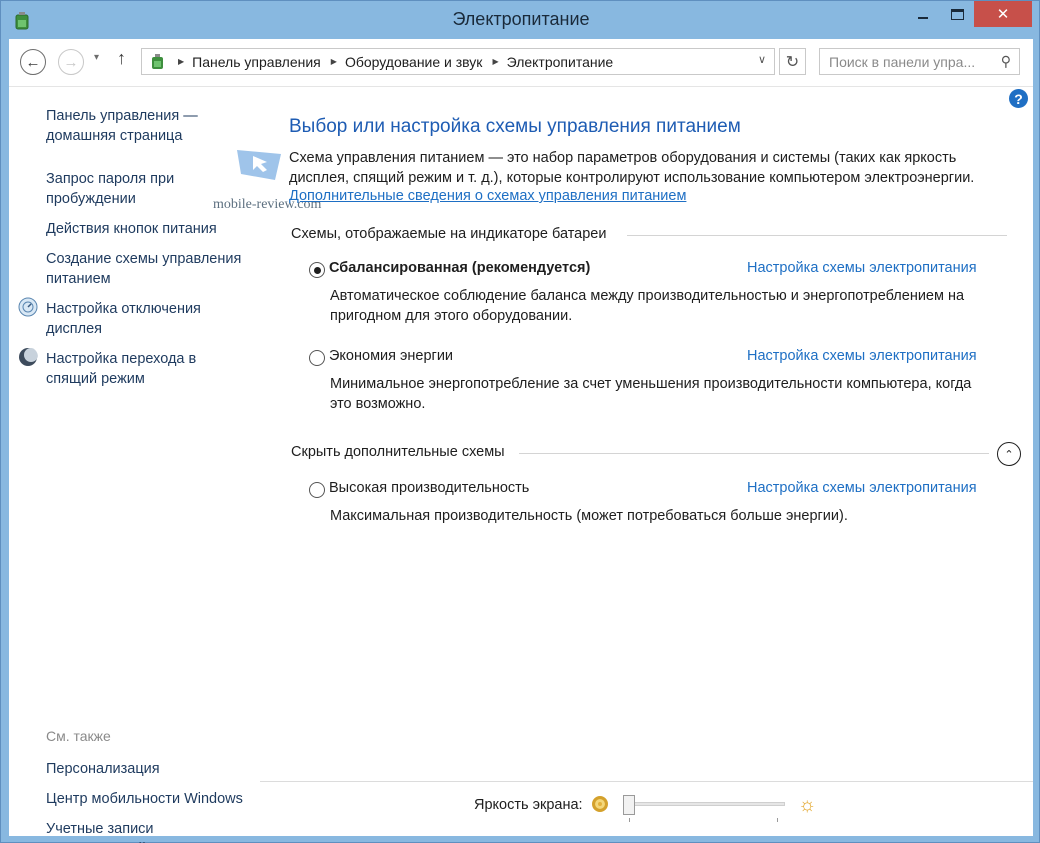 The height and width of the screenshot is (843, 1040). What do you see at coordinates (78, 736) in the screenshot?
I see `see-also-heading: См. также` at bounding box center [78, 736].